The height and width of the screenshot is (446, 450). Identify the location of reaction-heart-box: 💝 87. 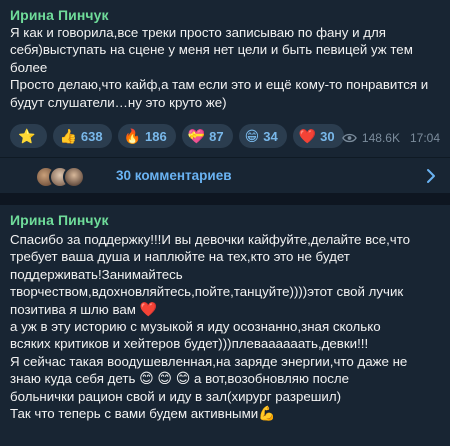
(207, 136).